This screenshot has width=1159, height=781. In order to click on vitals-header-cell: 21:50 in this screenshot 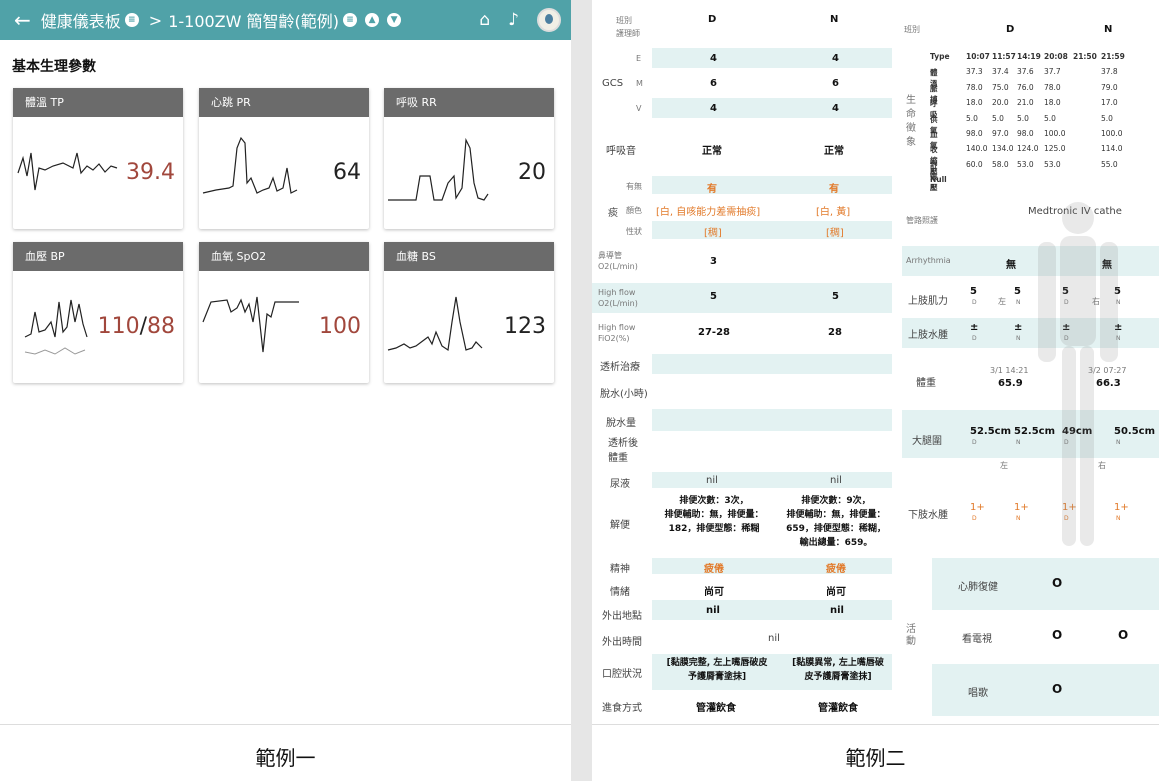, I will do `click(1085, 56)`.